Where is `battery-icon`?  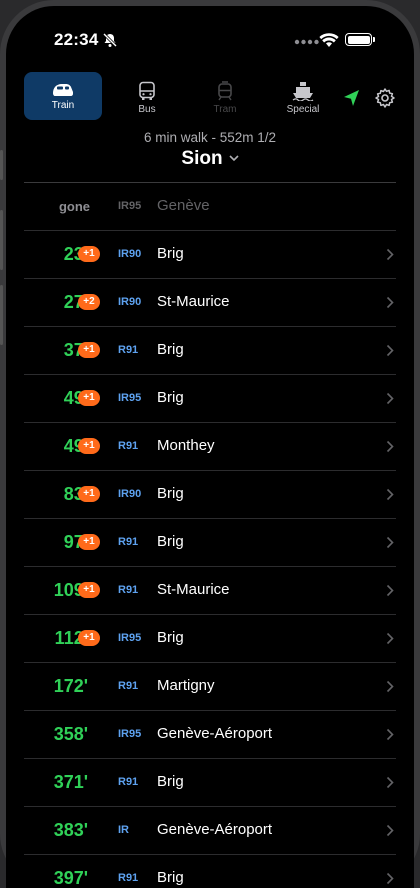 battery-icon is located at coordinates (360, 39).